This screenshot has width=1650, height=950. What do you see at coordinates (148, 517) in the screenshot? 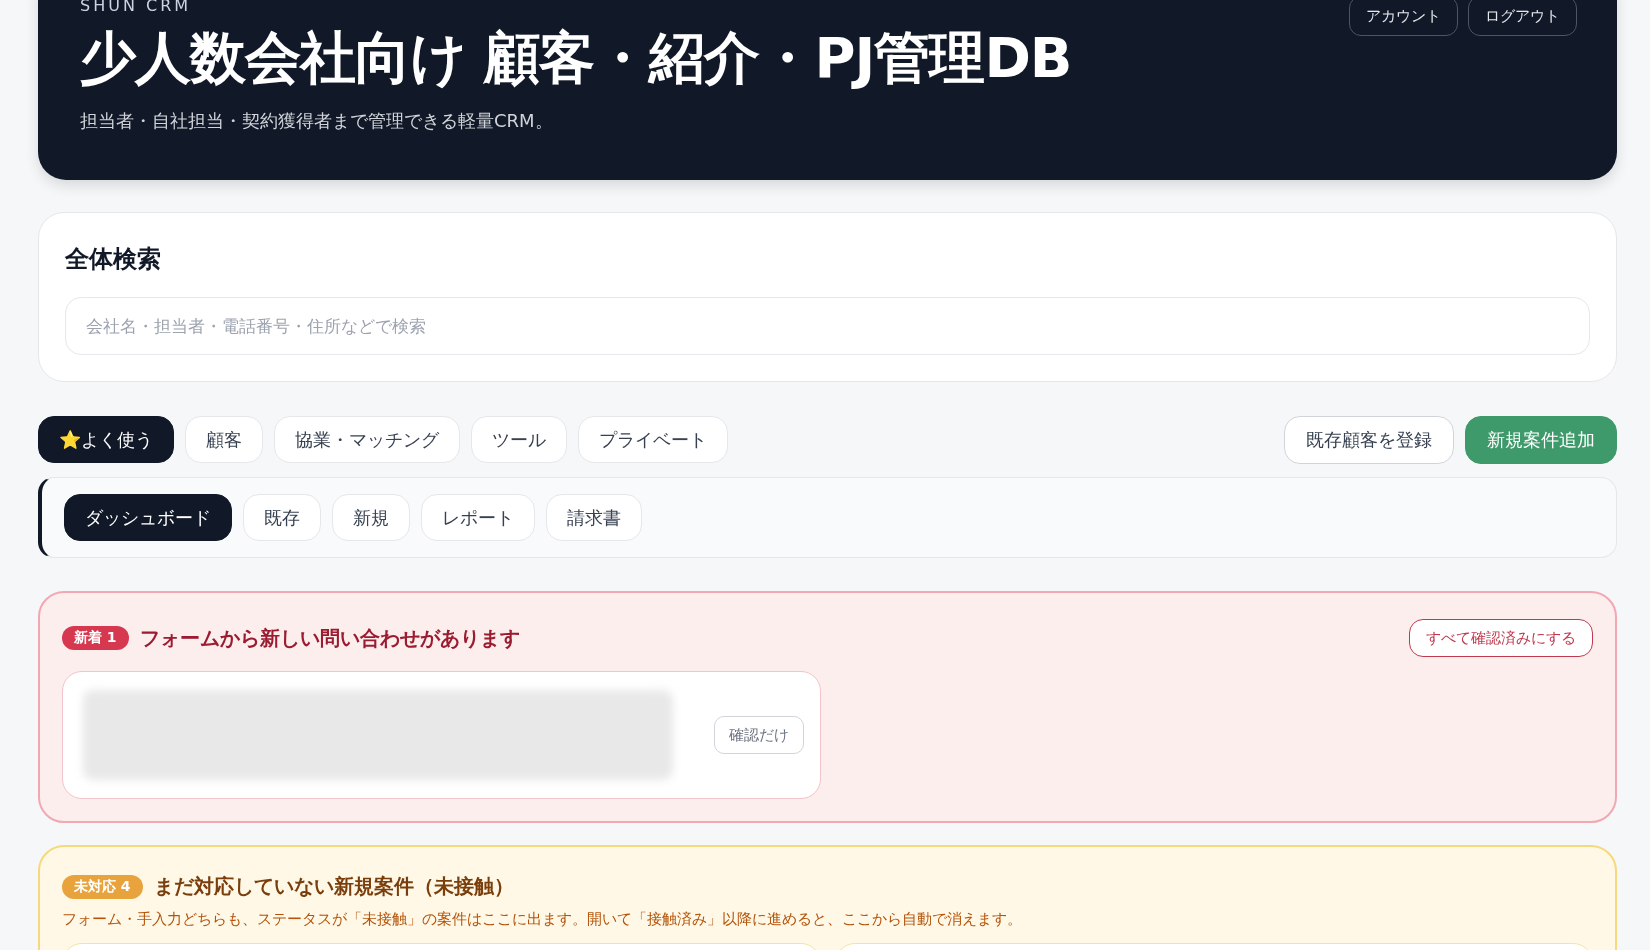
I see `sub-tab: ダッシュボード` at bounding box center [148, 517].